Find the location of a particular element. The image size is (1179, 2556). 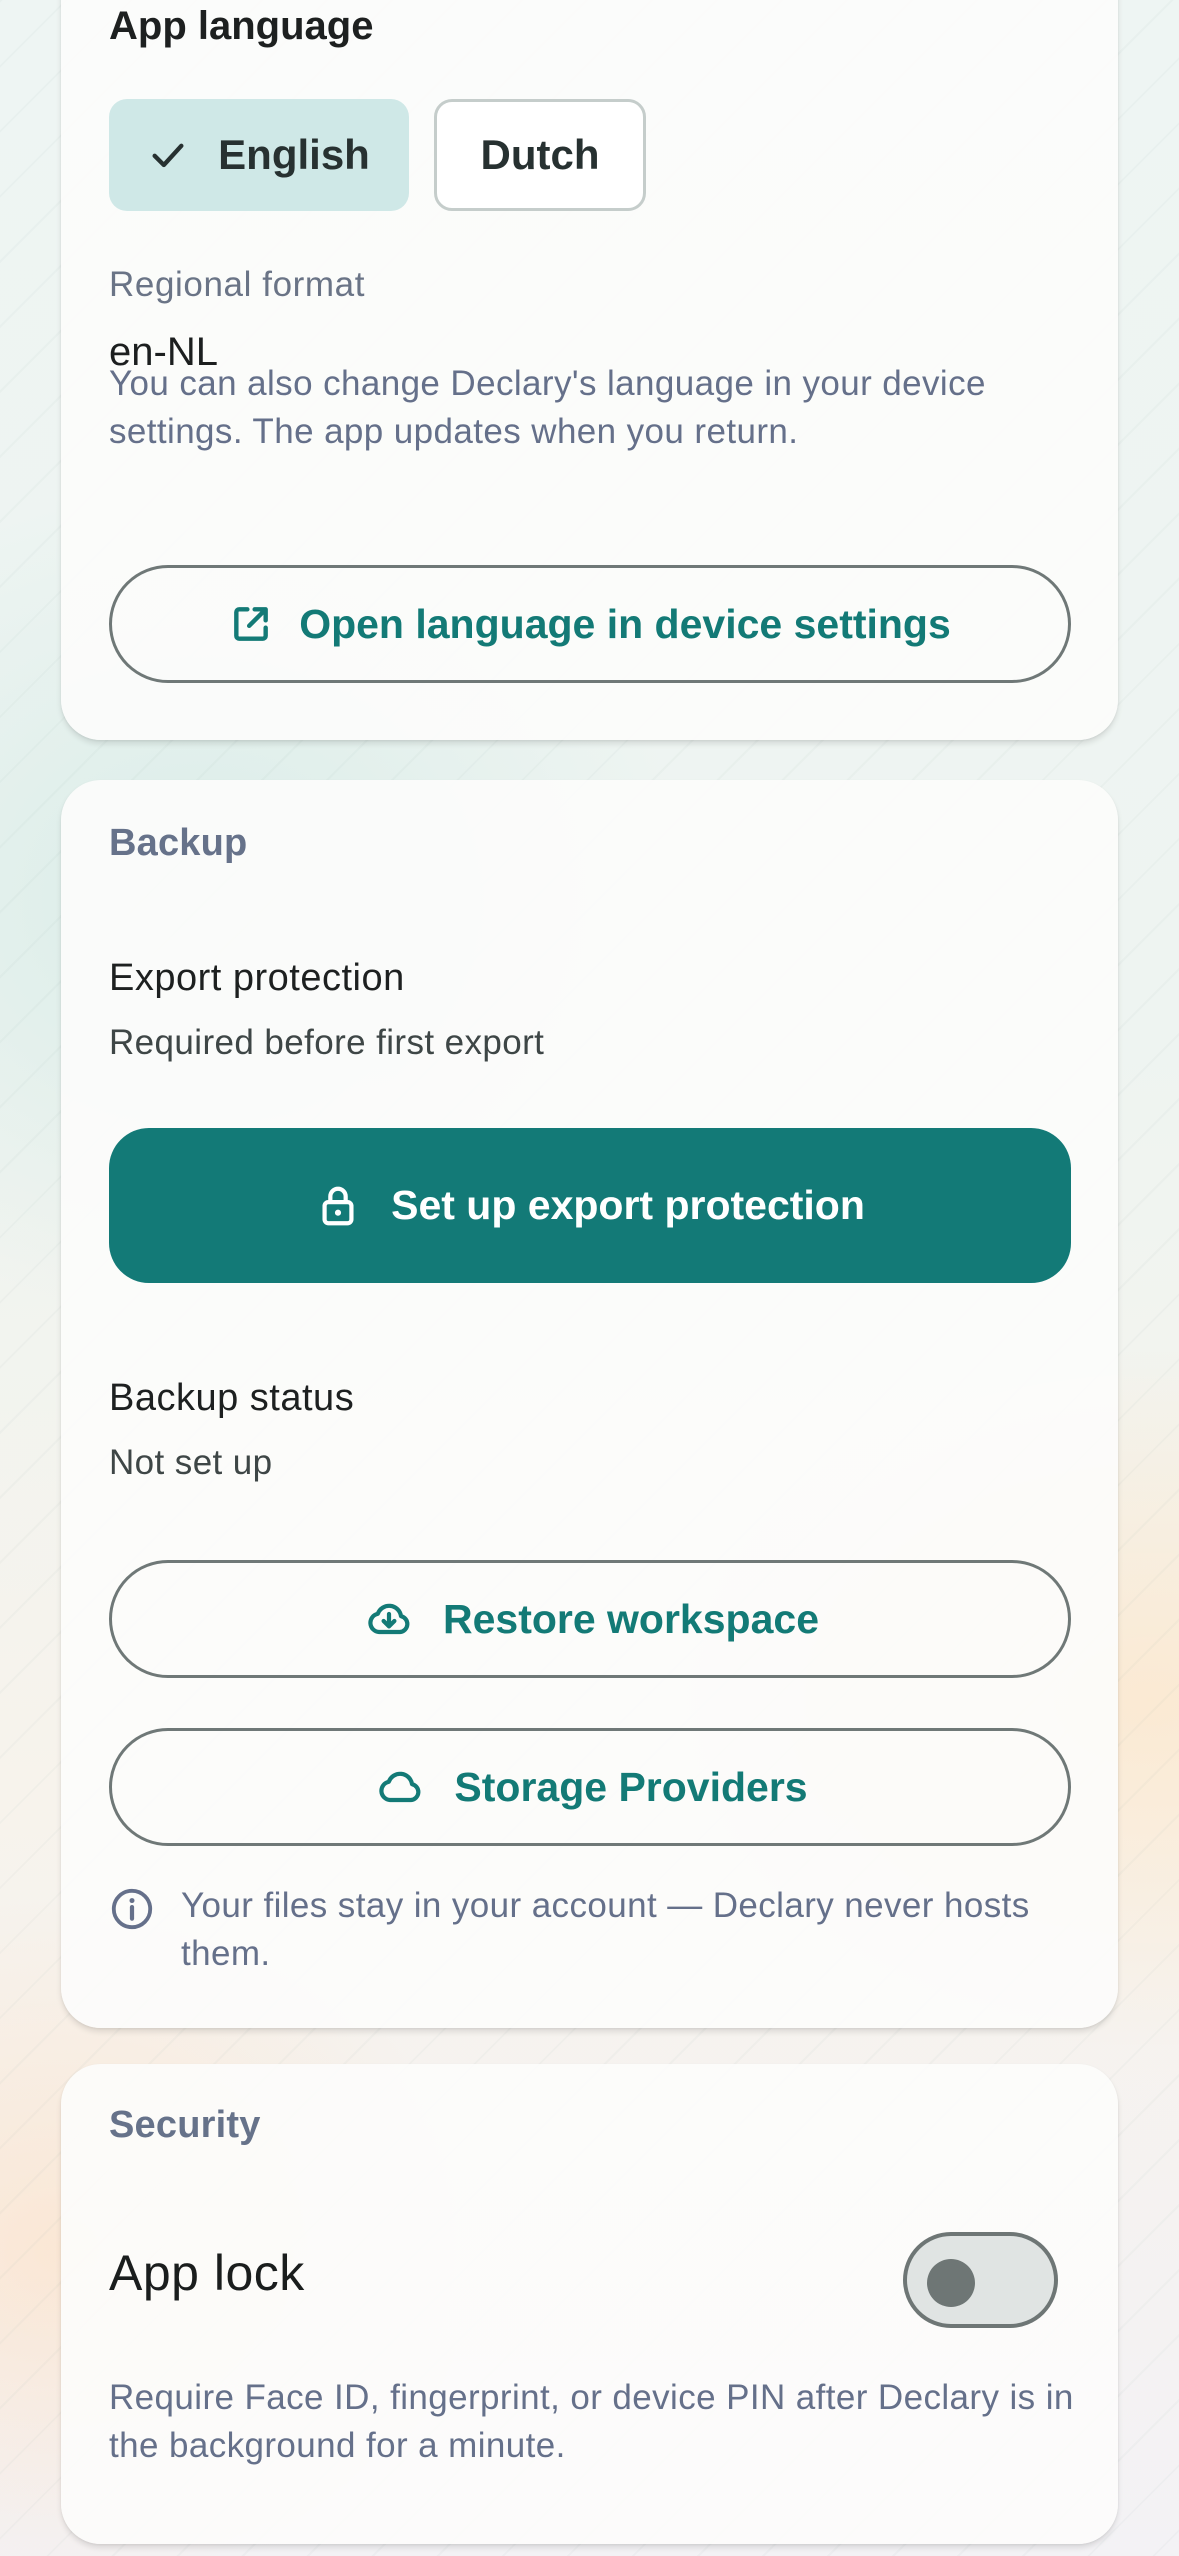

export-protection-title: Export protection is located at coordinates (257, 978).